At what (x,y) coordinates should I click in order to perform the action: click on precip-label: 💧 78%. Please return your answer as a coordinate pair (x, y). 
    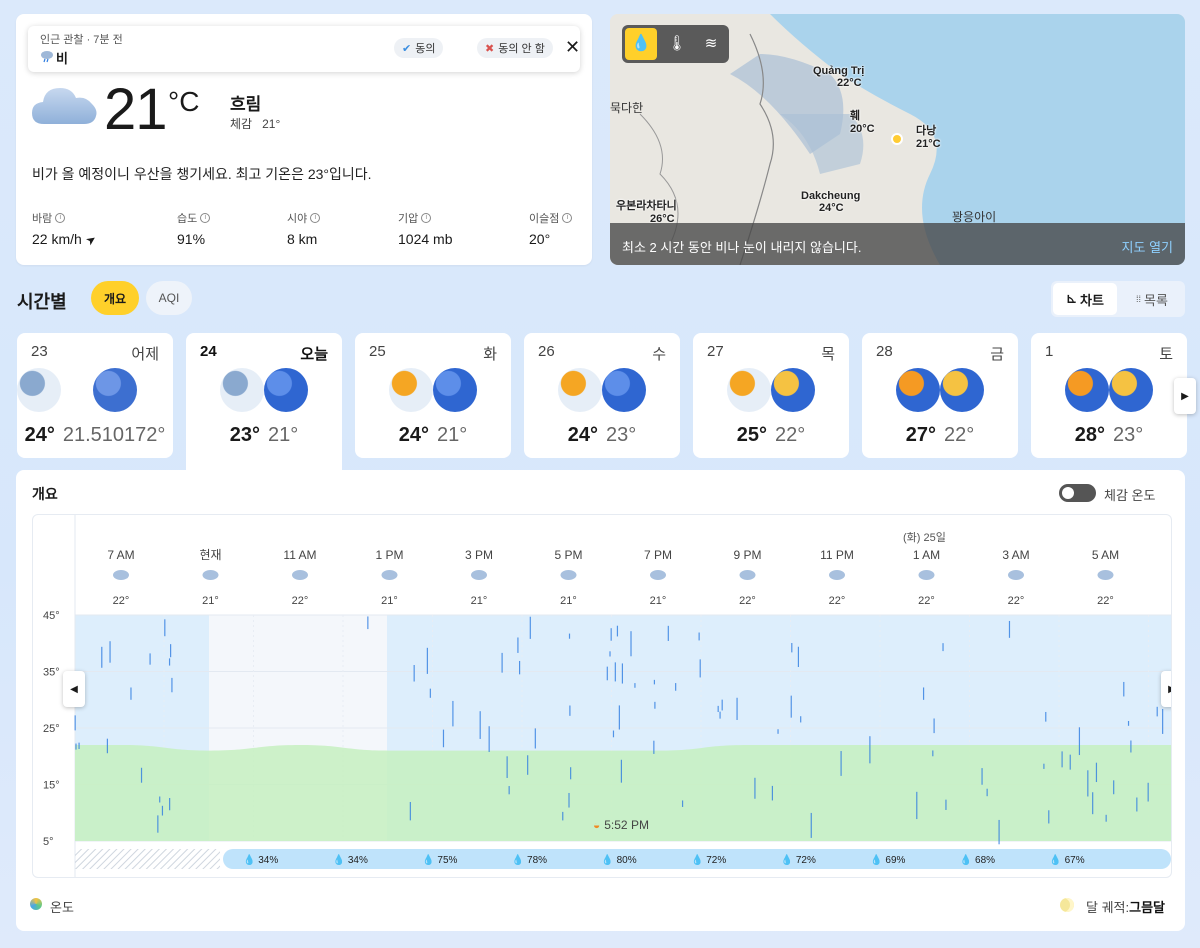
    Looking at the image, I should click on (529, 859).